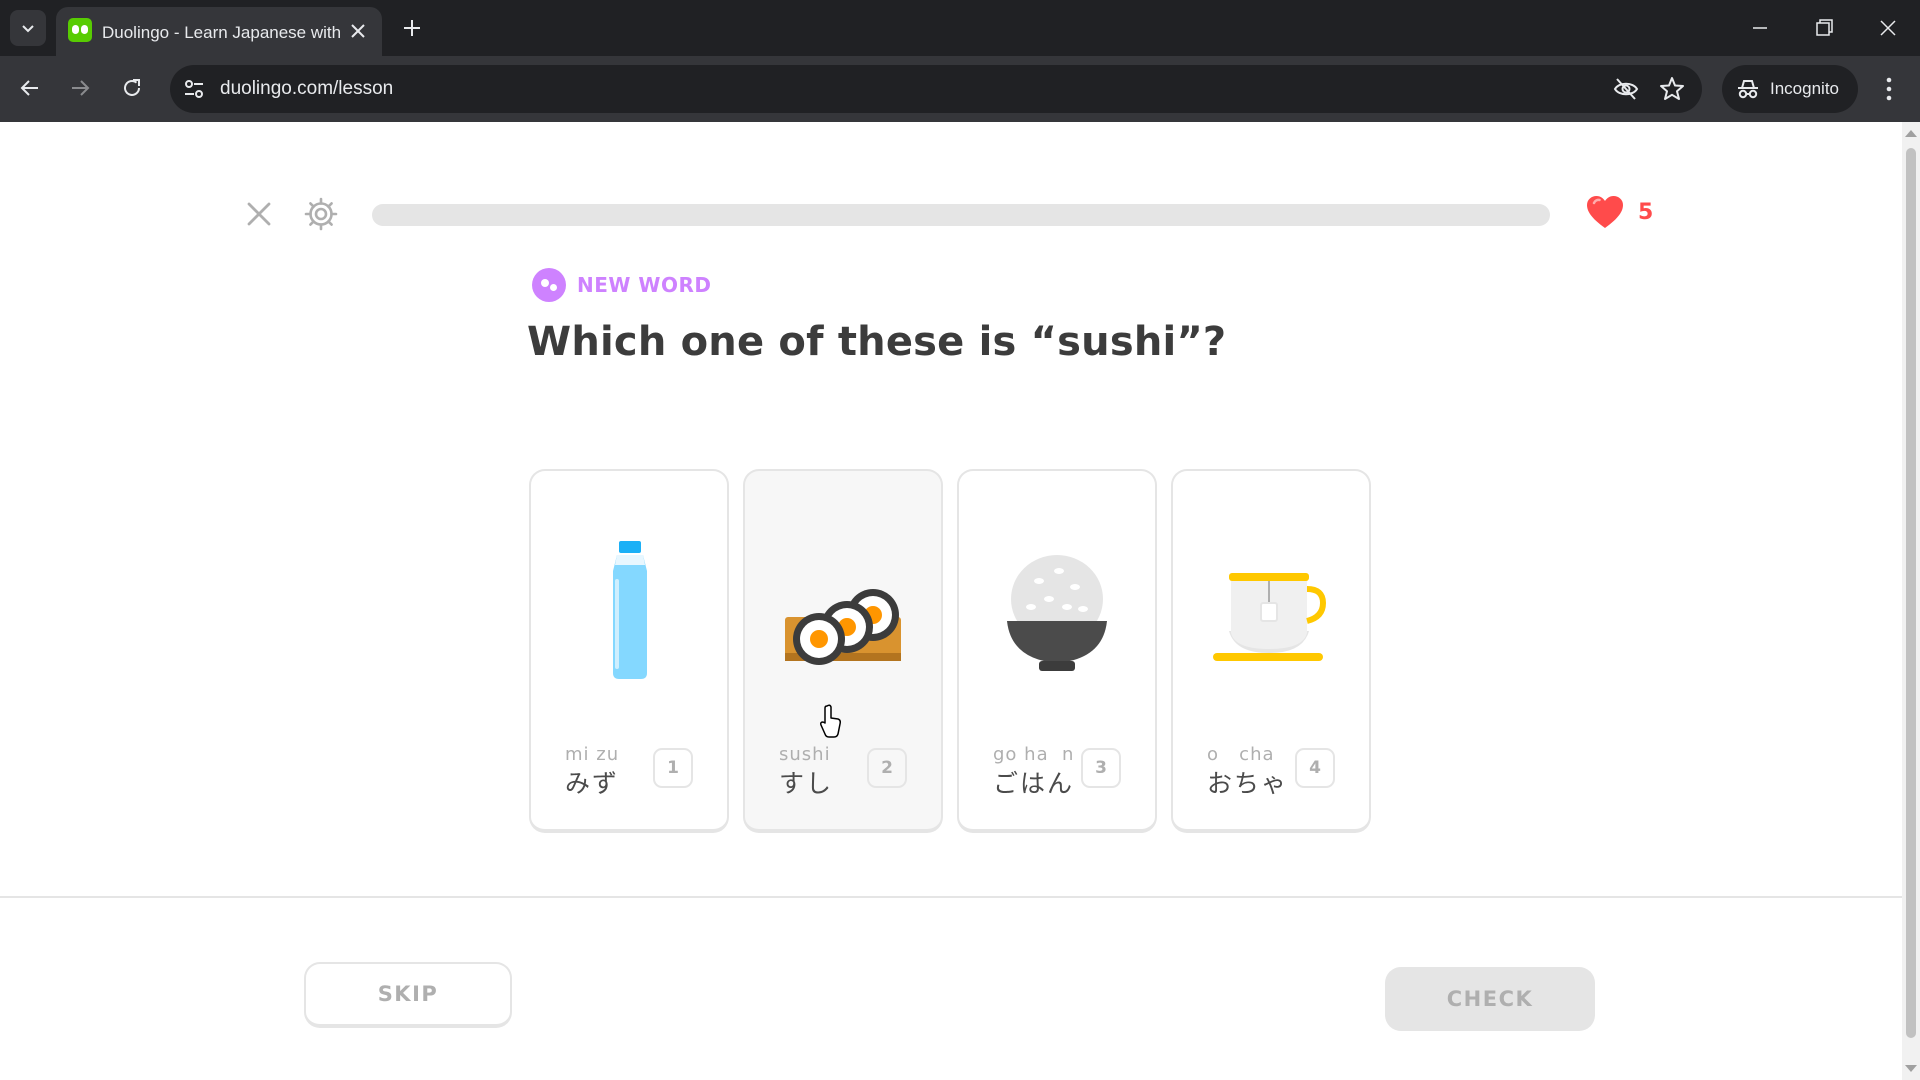 The height and width of the screenshot is (1080, 1920). Describe the element at coordinates (80, 30) in the screenshot. I see `duolingo-favicon-icon` at that location.